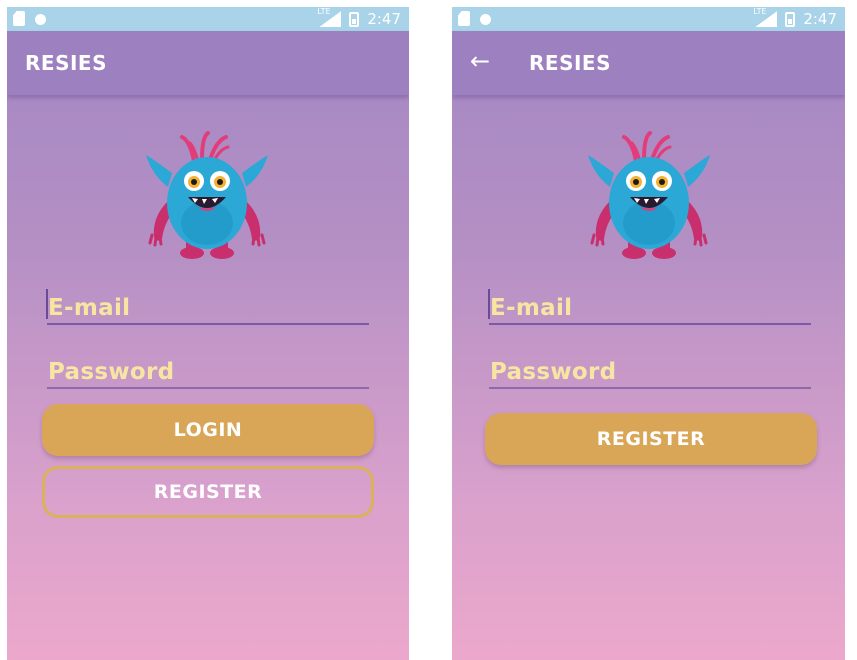  Describe the element at coordinates (208, 63) in the screenshot. I see `app-bar: RESIES` at that location.